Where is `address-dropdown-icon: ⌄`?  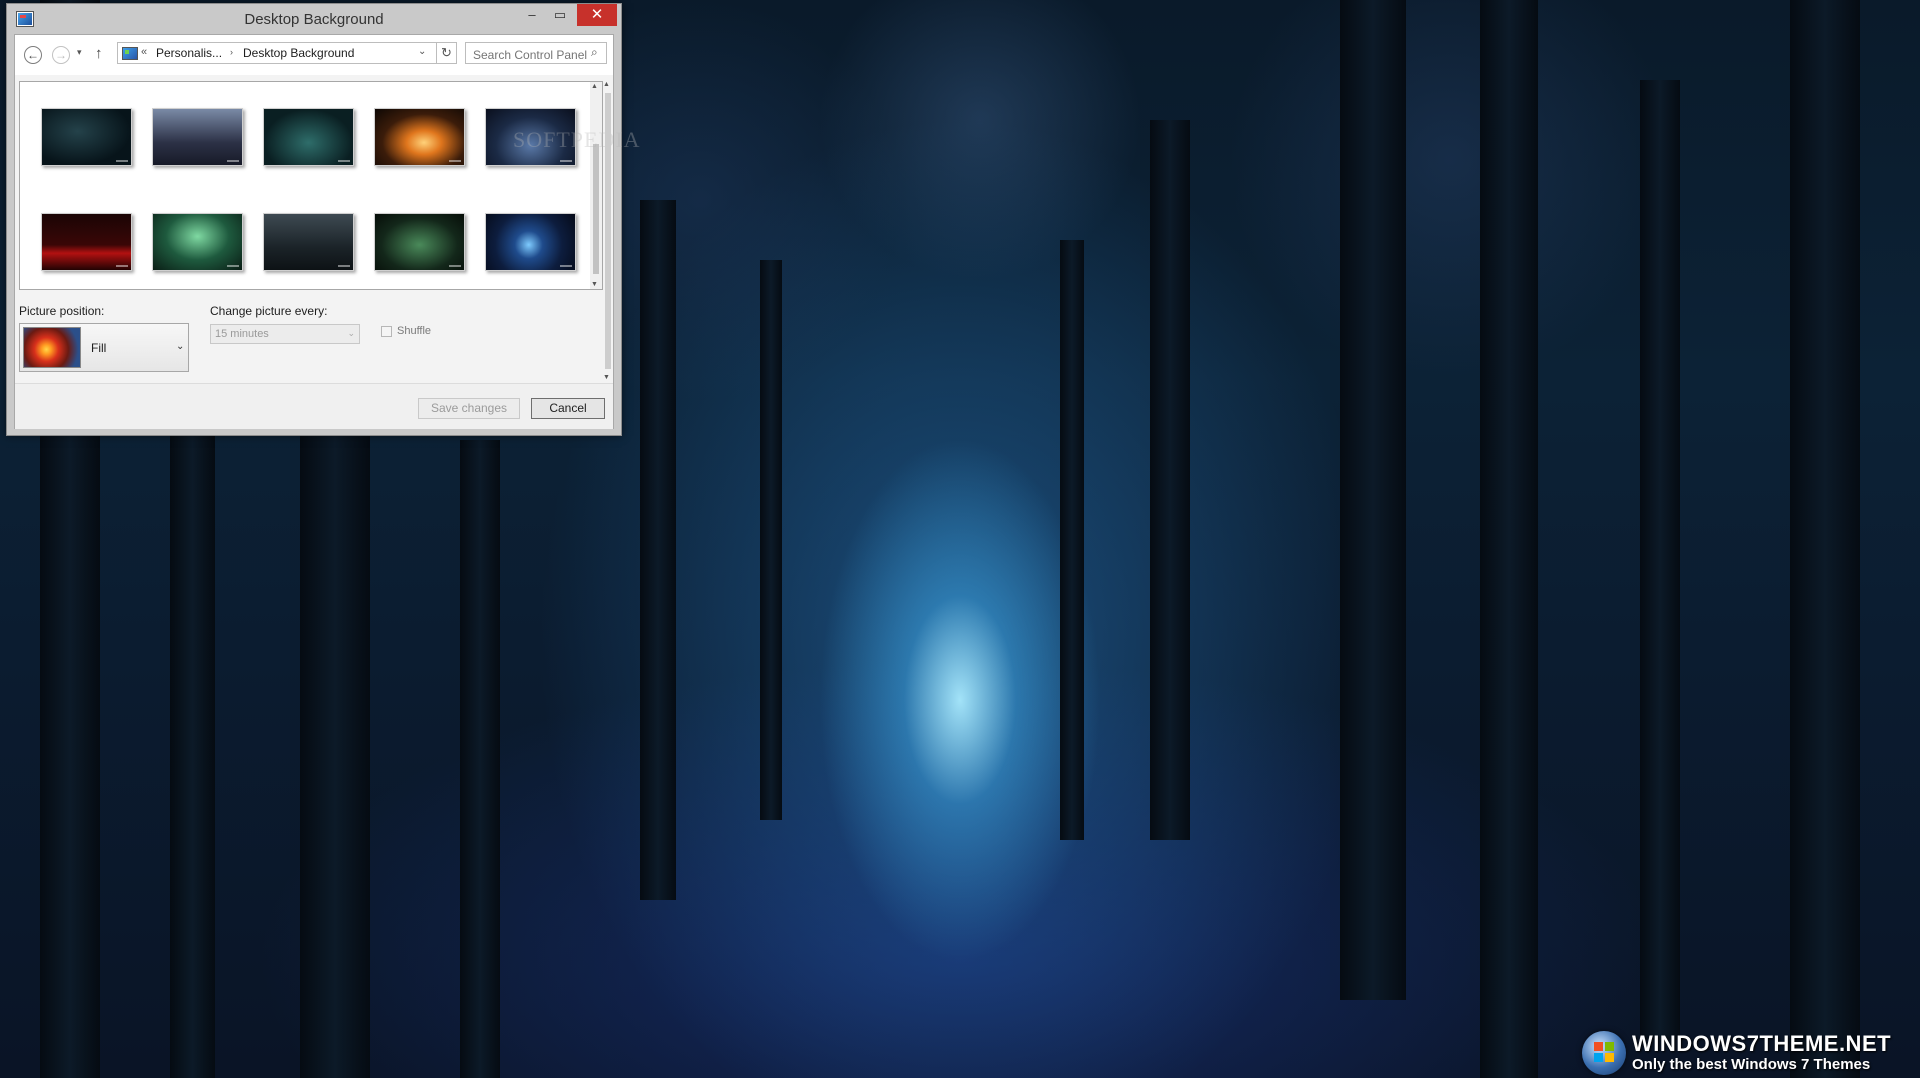 address-dropdown-icon: ⌄ is located at coordinates (422, 51).